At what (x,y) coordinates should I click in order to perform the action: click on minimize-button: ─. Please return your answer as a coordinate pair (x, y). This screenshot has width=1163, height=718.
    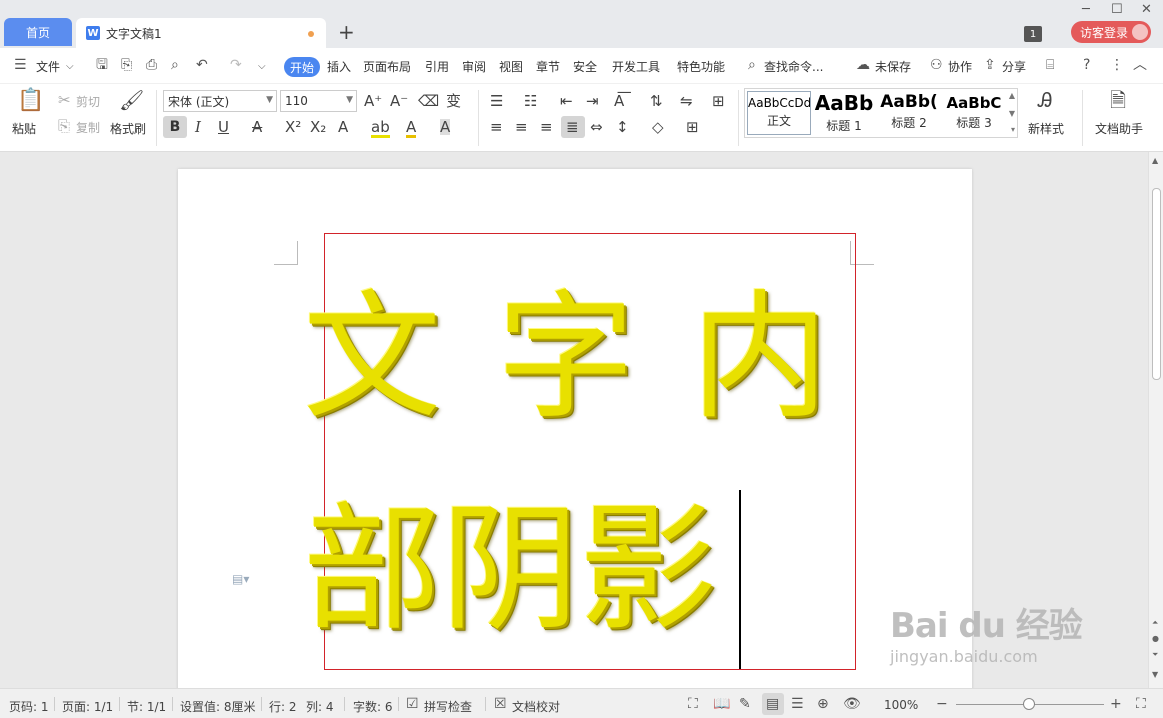
    Looking at the image, I should click on (1086, 9).